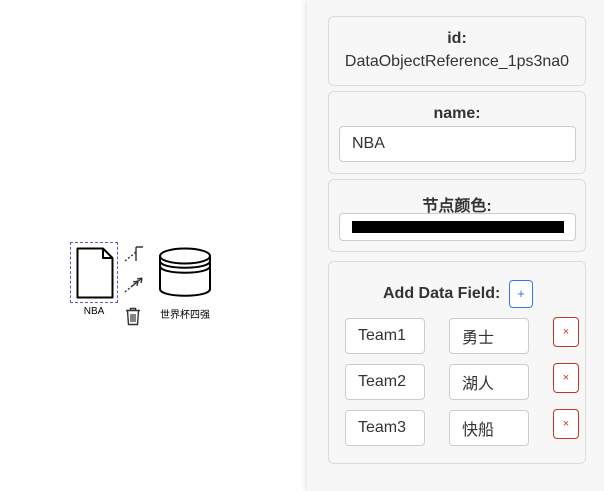 This screenshot has height=491, width=604. Describe the element at coordinates (134, 285) in the screenshot. I see `arrow-connector-icon` at that location.